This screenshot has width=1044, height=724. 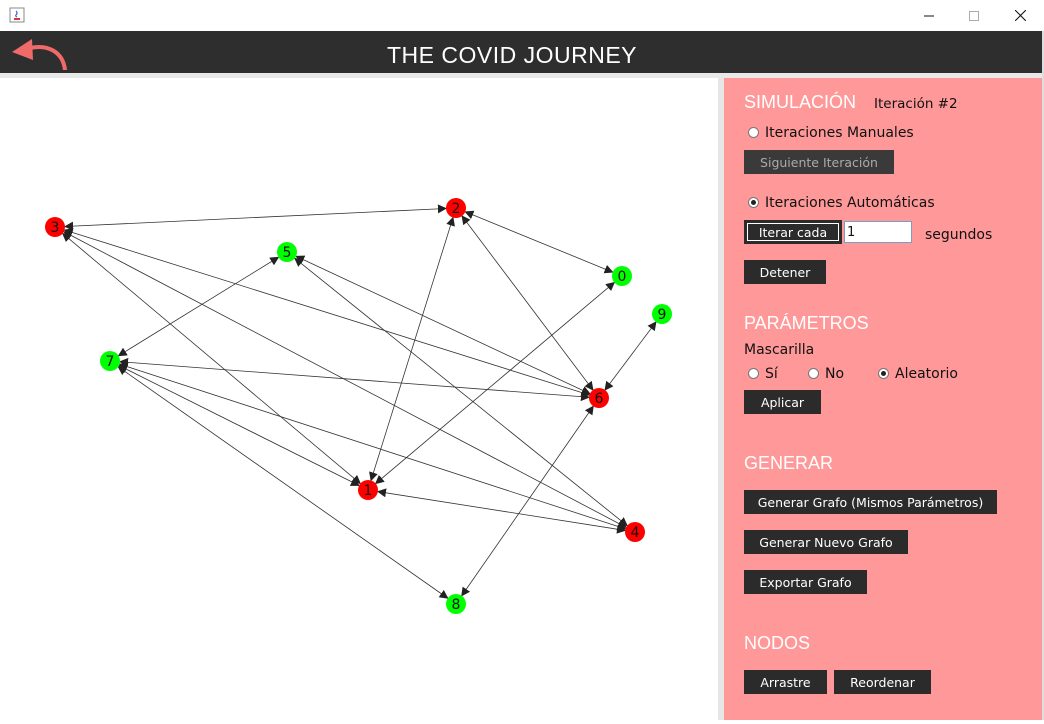 I want to click on minimize-icon, so click(x=929, y=15).